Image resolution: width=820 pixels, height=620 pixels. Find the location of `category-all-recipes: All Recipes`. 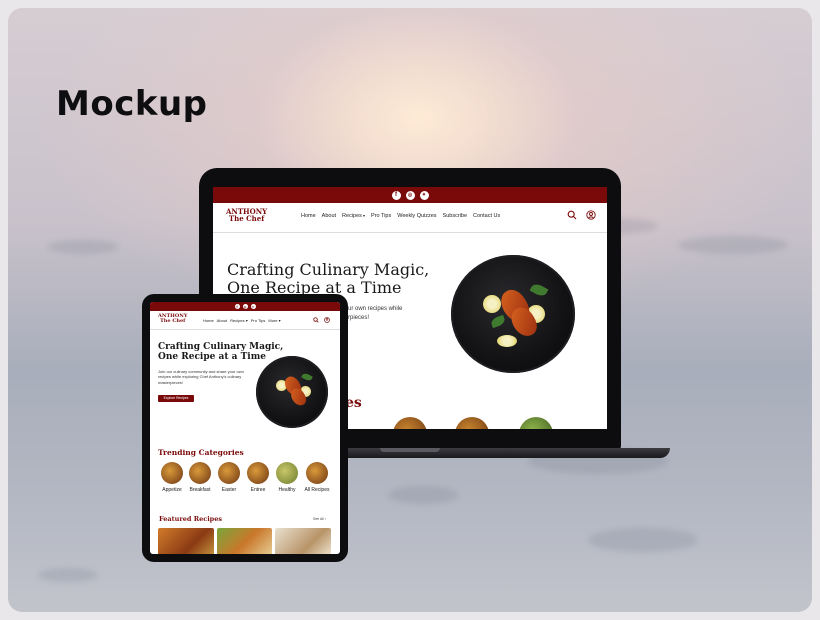

category-all-recipes: All Recipes is located at coordinates (317, 477).